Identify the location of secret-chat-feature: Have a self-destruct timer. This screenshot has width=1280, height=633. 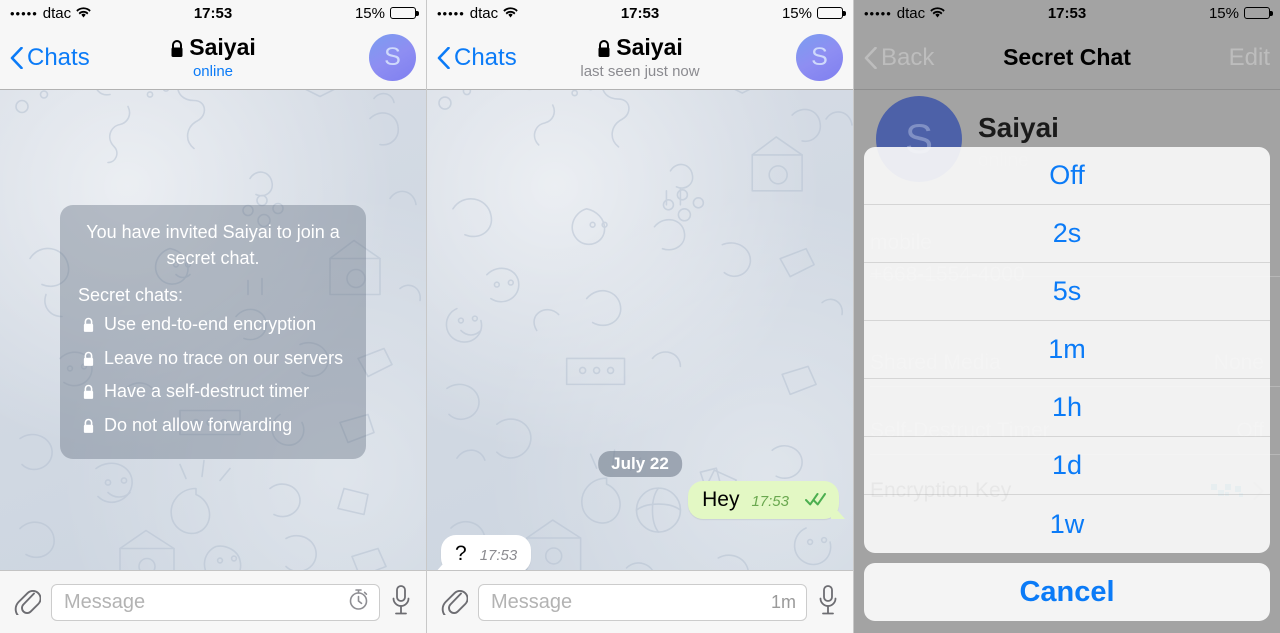
(213, 393).